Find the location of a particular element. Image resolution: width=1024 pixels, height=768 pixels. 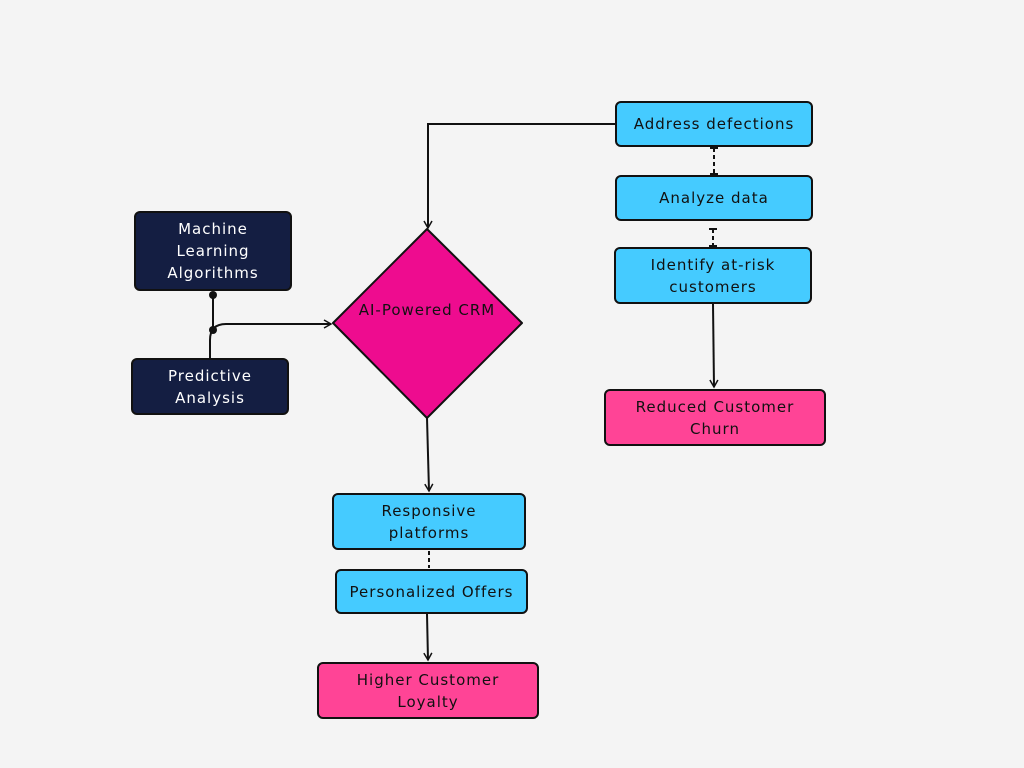

node-ai-crm-label: AI-Powered CRM is located at coordinates (427, 310).